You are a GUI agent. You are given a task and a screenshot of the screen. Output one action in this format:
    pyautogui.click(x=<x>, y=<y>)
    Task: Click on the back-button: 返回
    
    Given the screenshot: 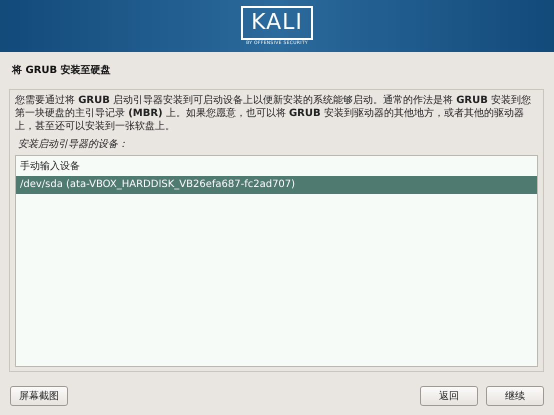 What is the action you would take?
    pyautogui.click(x=449, y=396)
    